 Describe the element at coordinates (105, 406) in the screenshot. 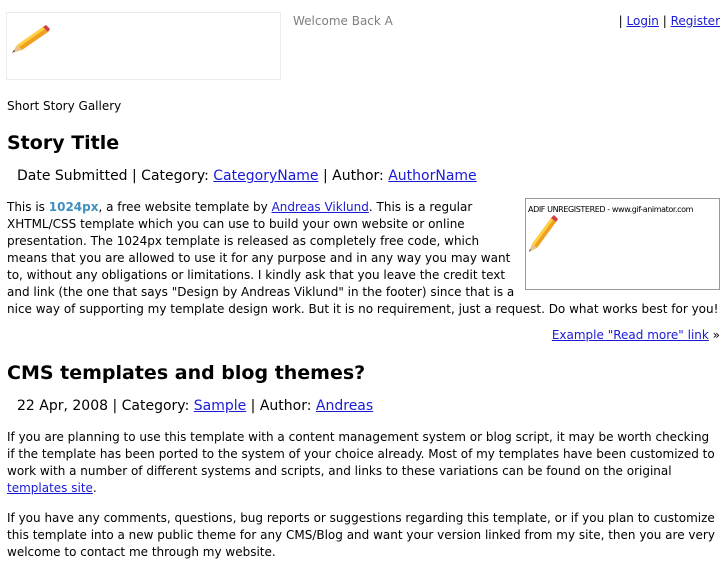

I see `post-date-category-label: 22 Apr, 2008 | Category:` at that location.